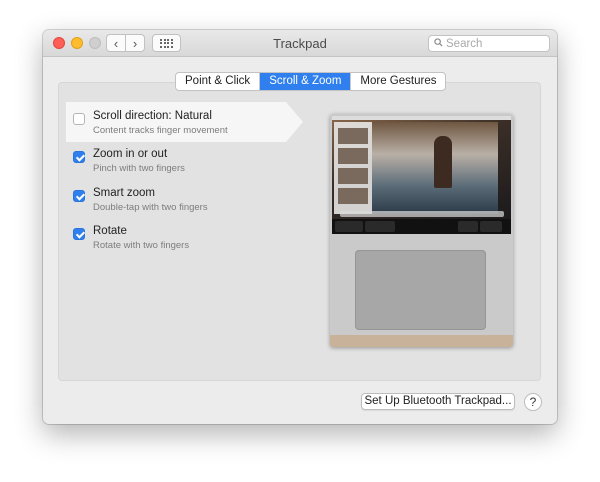 The height and width of the screenshot is (482, 600). I want to click on preview-trackpad, so click(420, 290).